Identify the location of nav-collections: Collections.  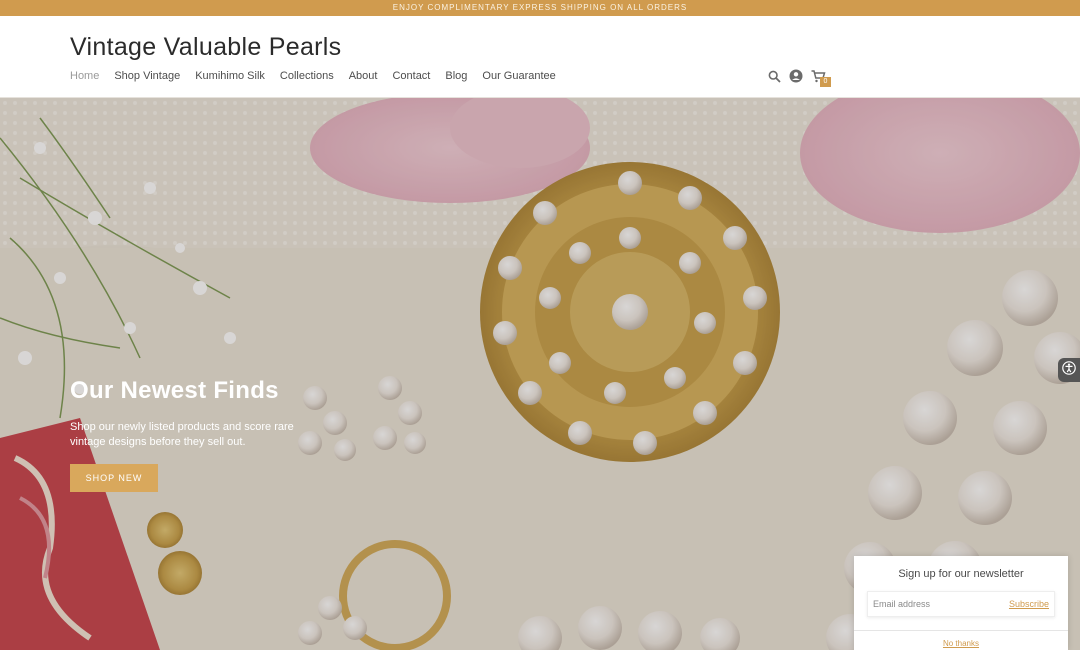
(307, 76).